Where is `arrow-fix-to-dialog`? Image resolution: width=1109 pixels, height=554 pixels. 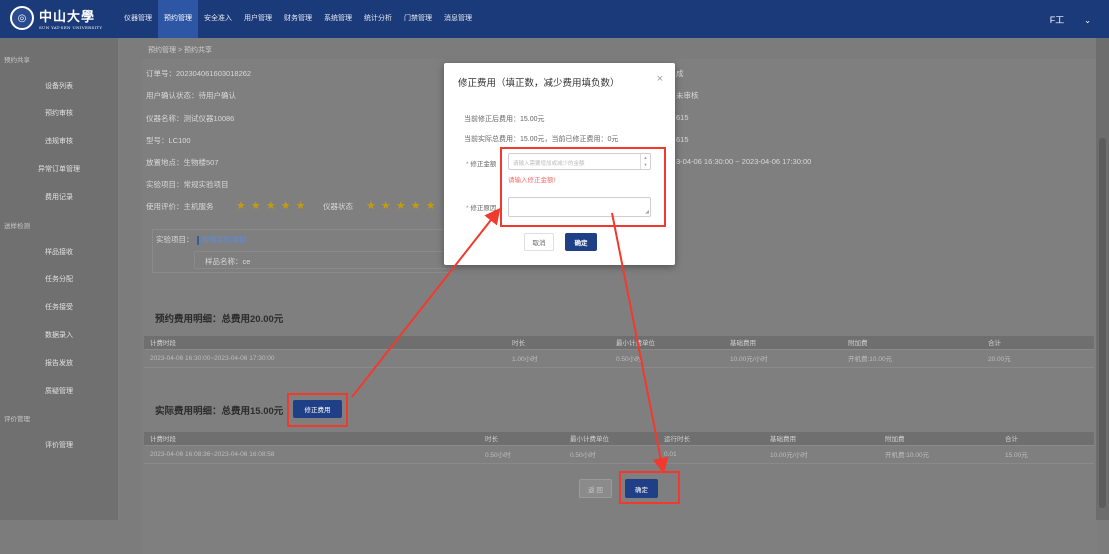 arrow-fix-to-dialog is located at coordinates (426, 302).